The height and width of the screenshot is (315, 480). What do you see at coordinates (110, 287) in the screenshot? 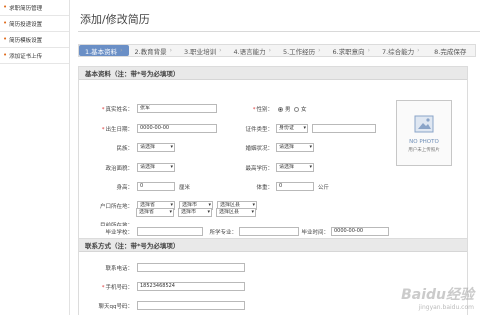
I see `mobile-label: 手机号码：` at bounding box center [110, 287].